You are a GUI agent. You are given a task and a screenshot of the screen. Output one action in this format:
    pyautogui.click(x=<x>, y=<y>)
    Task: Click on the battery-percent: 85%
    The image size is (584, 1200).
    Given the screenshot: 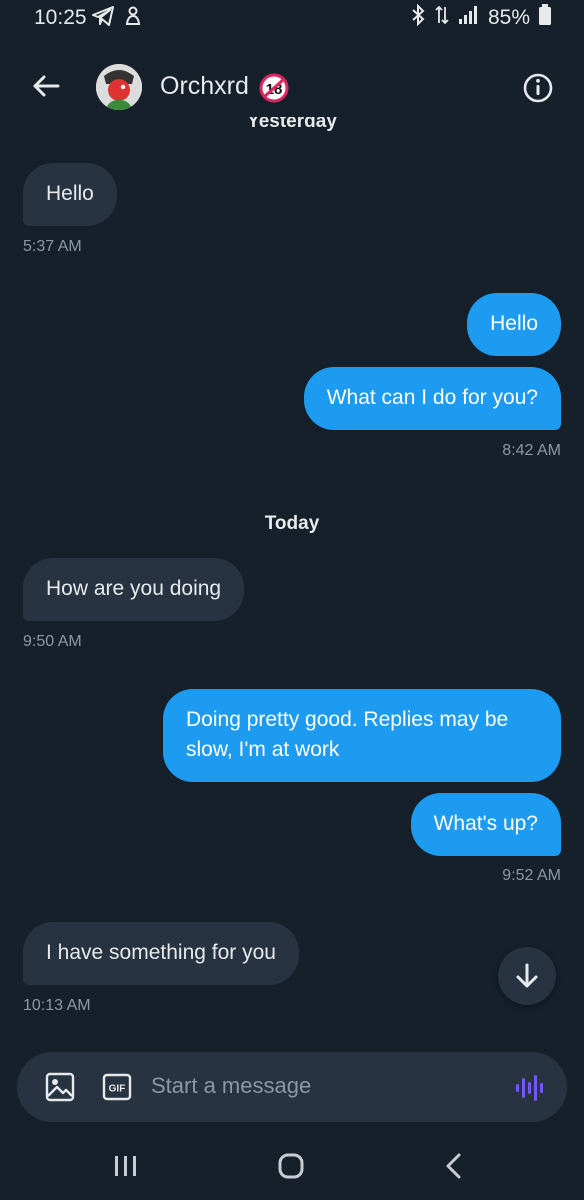 What is the action you would take?
    pyautogui.click(x=508, y=17)
    